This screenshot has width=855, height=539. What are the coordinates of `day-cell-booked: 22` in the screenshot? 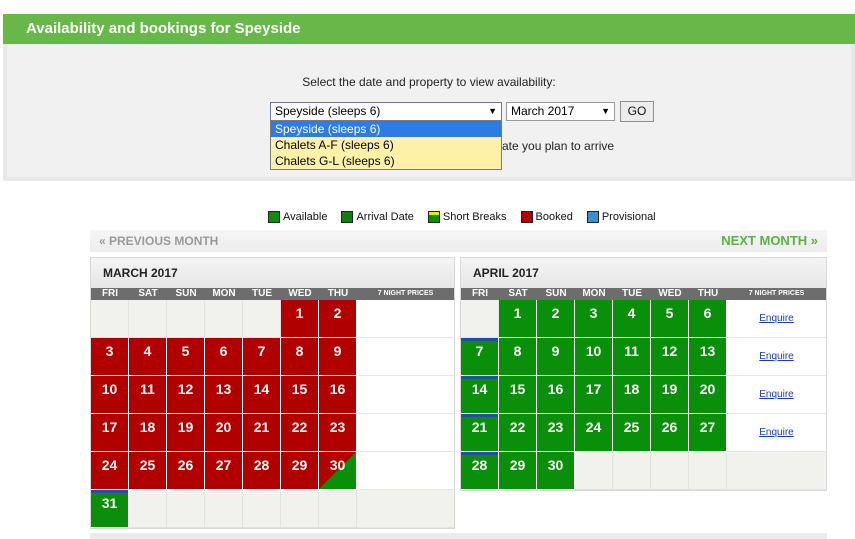 It's located at (300, 433).